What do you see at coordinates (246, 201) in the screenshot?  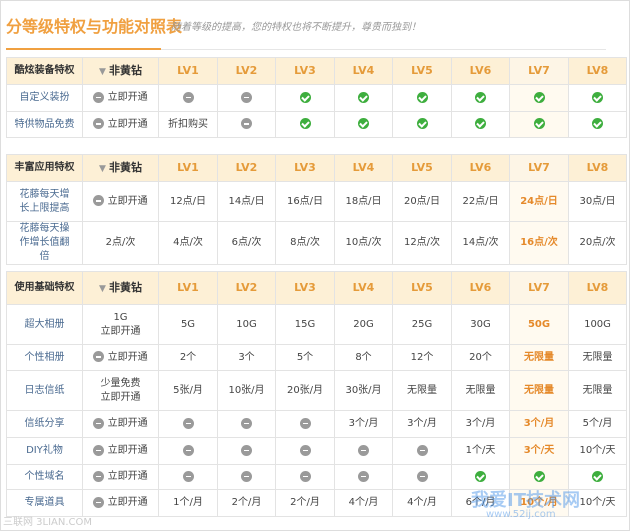 I see `cell: 14点/日` at bounding box center [246, 201].